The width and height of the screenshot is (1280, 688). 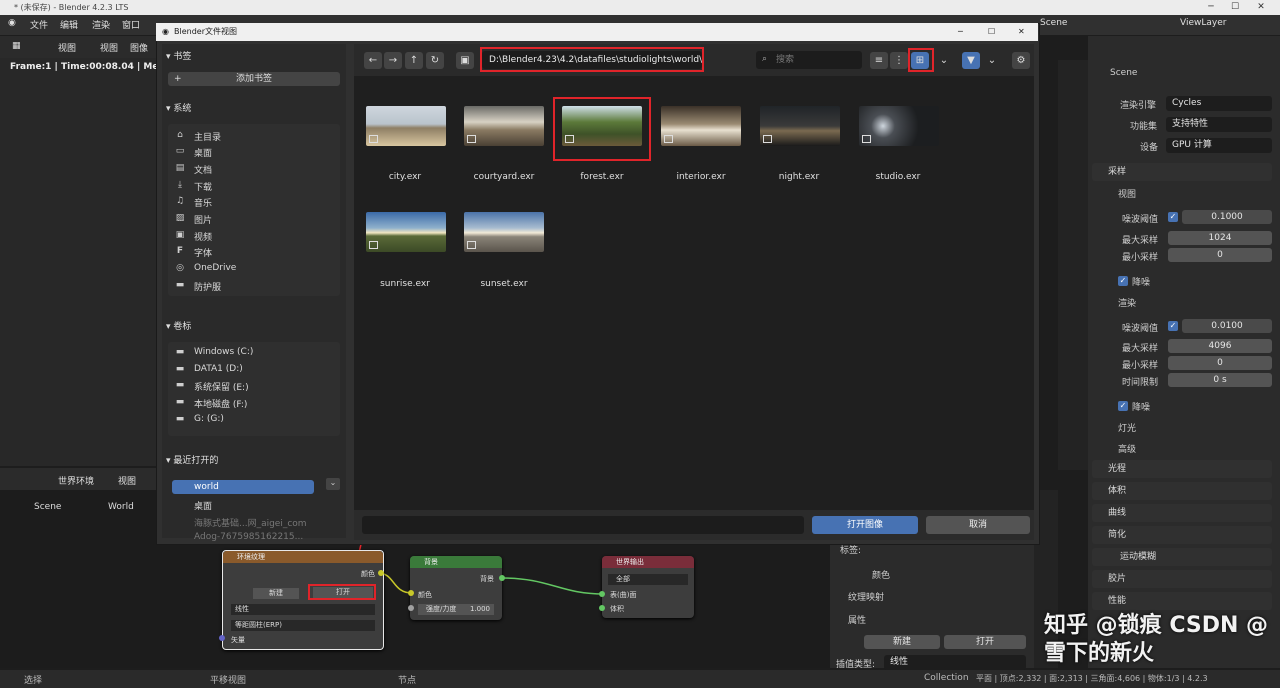 What do you see at coordinates (648, 587) in the screenshot?
I see `world-output-node: 世界输出 全部 表(曲)面 体积` at bounding box center [648, 587].